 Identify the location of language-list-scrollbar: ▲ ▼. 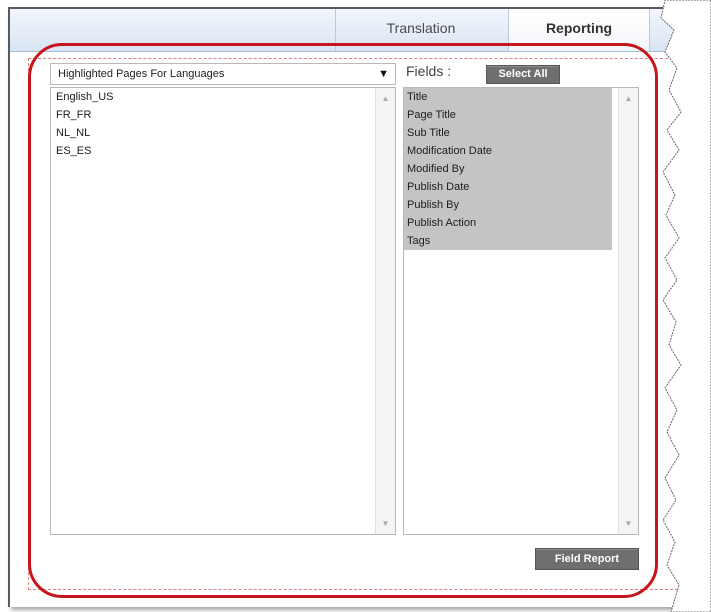
(385, 311).